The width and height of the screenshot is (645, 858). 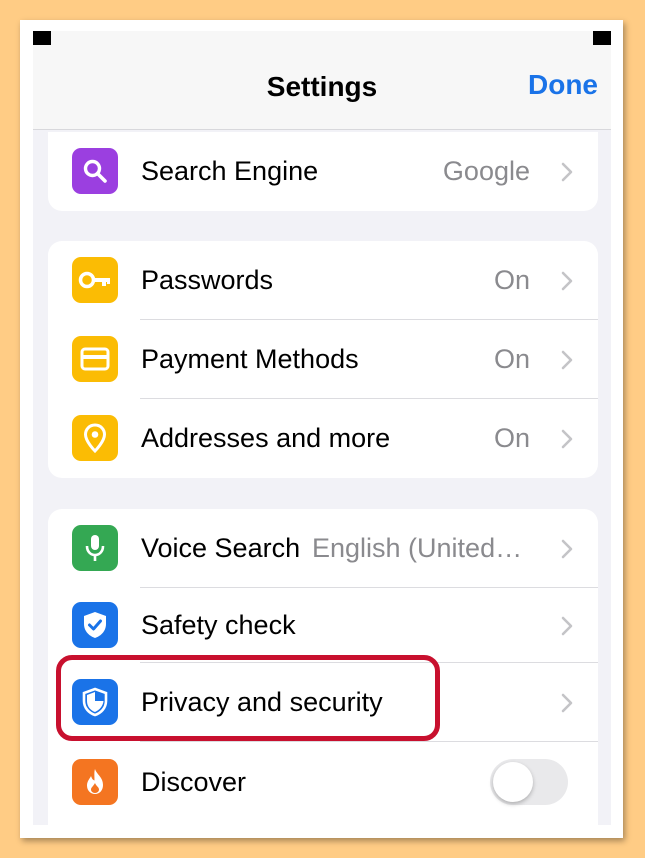 What do you see at coordinates (95, 359) in the screenshot?
I see `credit-card-icon` at bounding box center [95, 359].